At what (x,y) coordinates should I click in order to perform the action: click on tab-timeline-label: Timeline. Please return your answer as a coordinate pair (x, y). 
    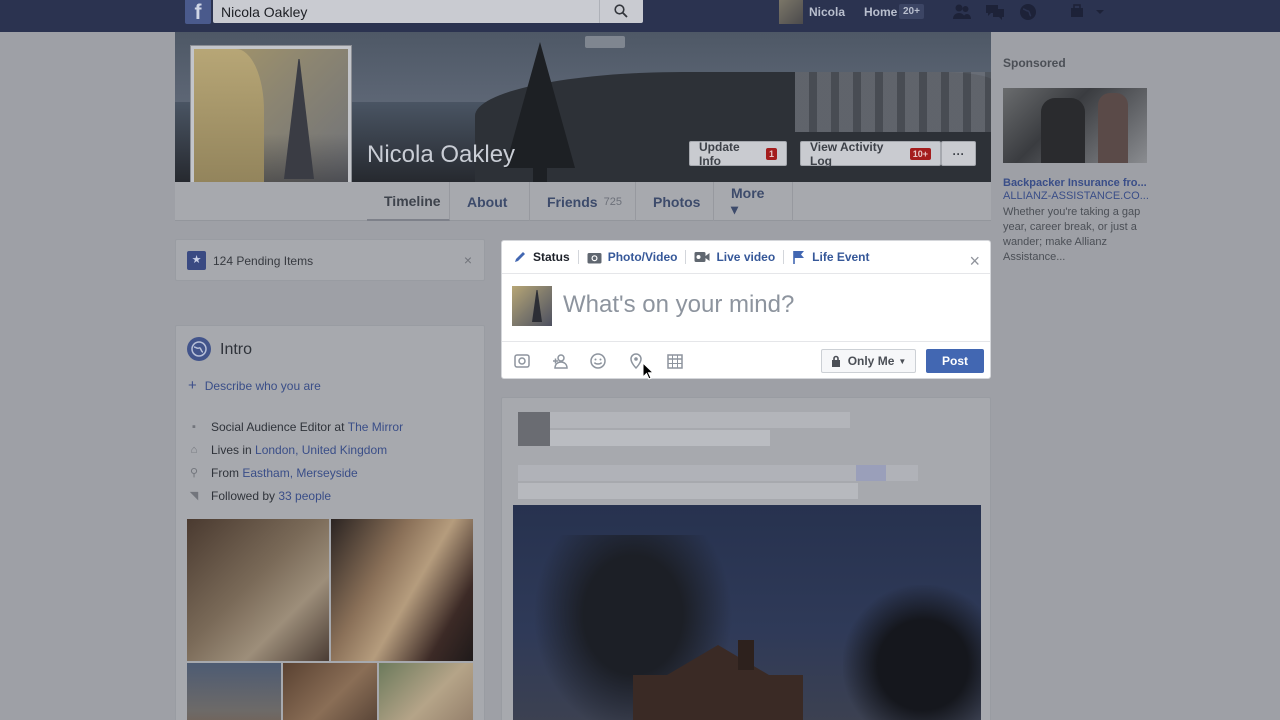
    Looking at the image, I should click on (412, 200).